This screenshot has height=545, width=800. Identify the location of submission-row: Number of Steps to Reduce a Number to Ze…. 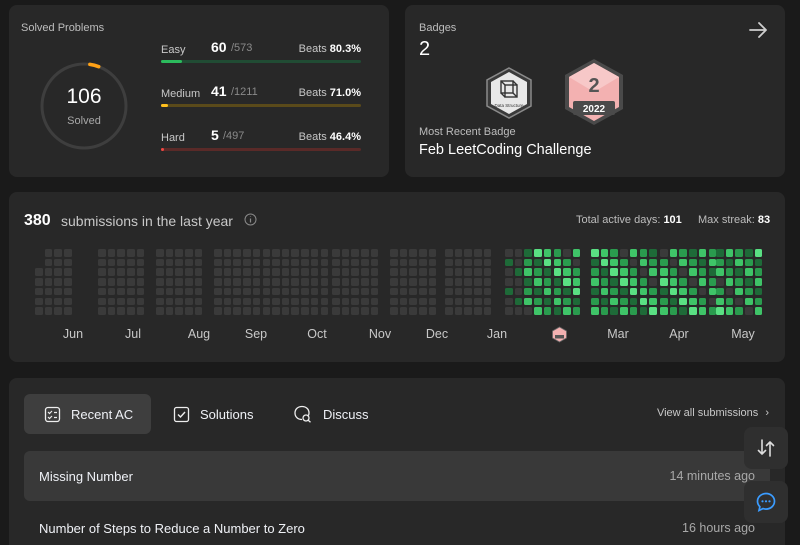
(397, 524).